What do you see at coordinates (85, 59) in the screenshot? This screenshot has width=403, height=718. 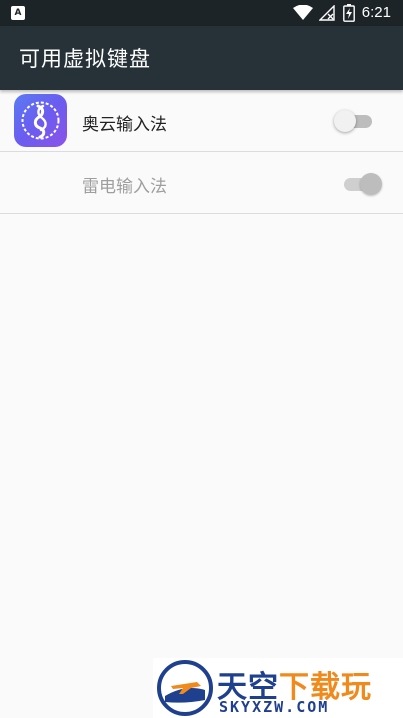 I see `page-title: 可用虚拟键盘` at bounding box center [85, 59].